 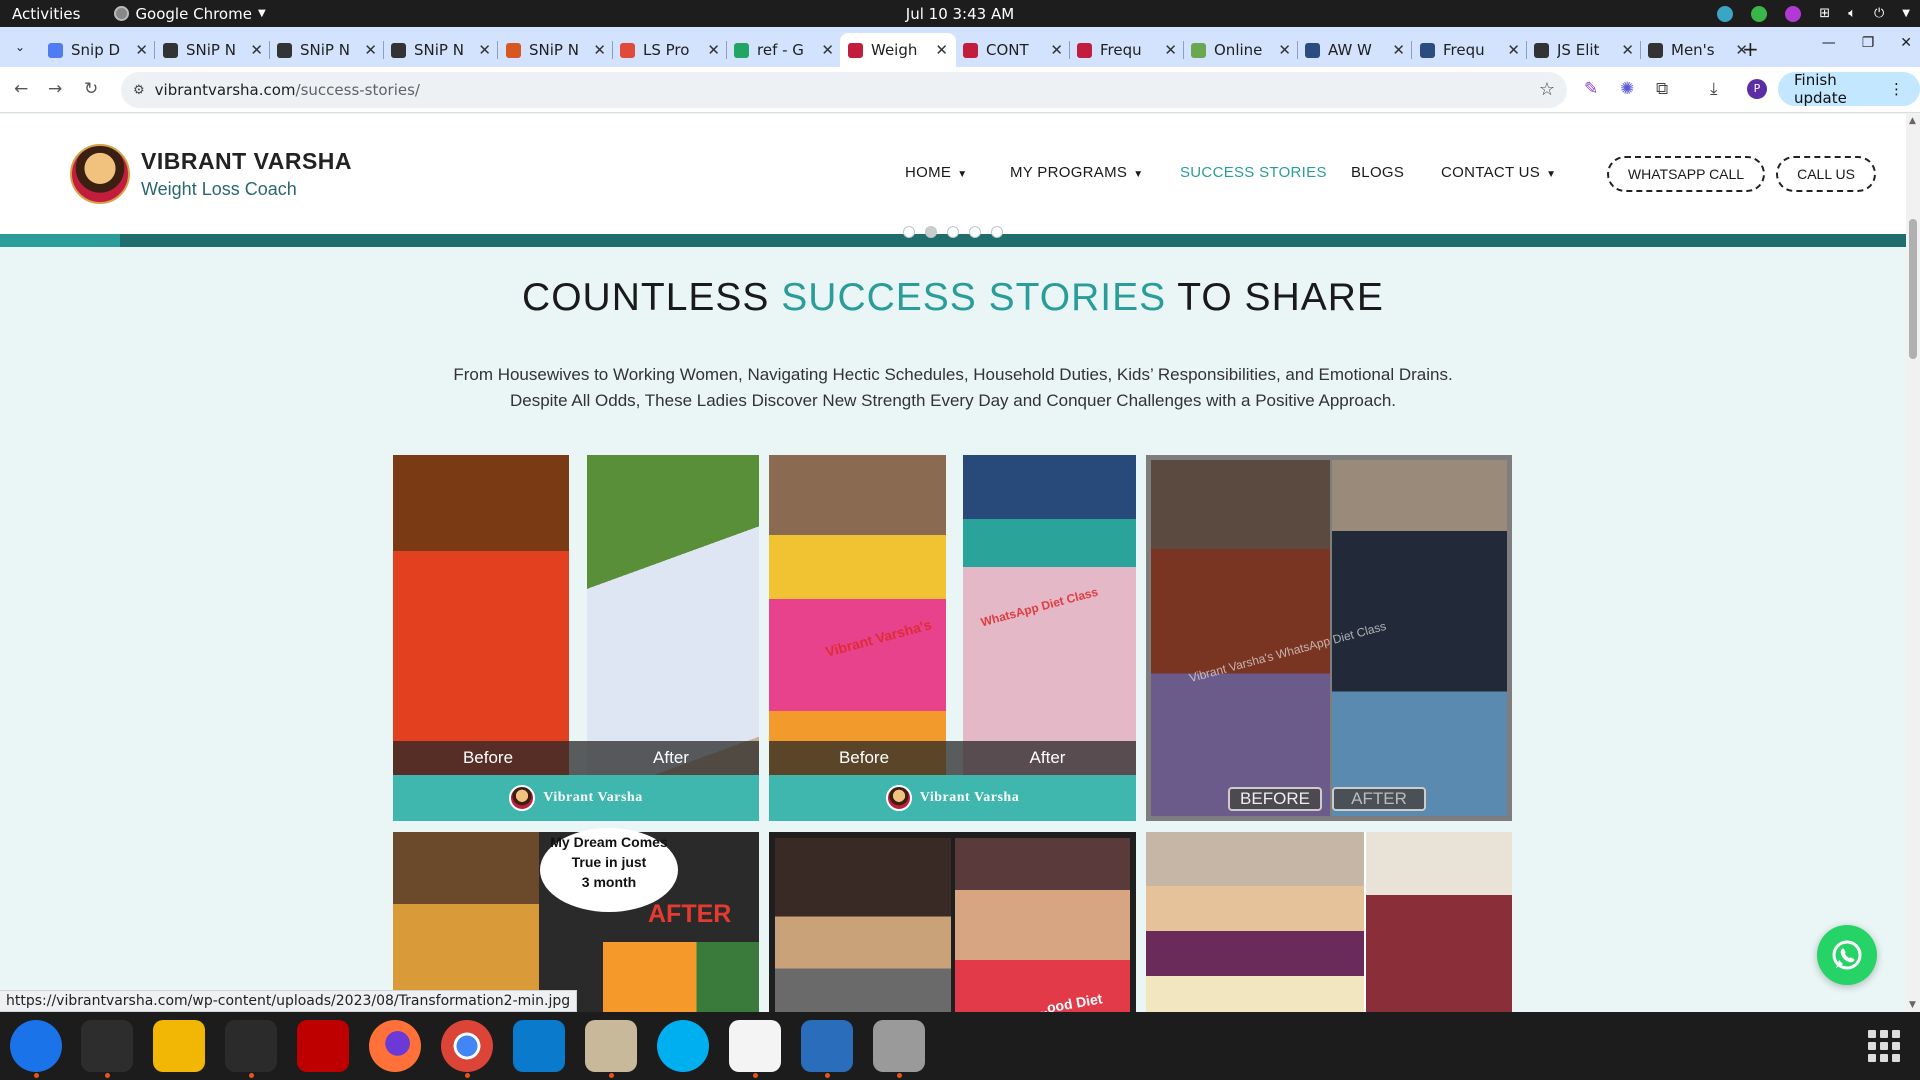 I want to click on back-icon: ←, so click(x=21, y=89).